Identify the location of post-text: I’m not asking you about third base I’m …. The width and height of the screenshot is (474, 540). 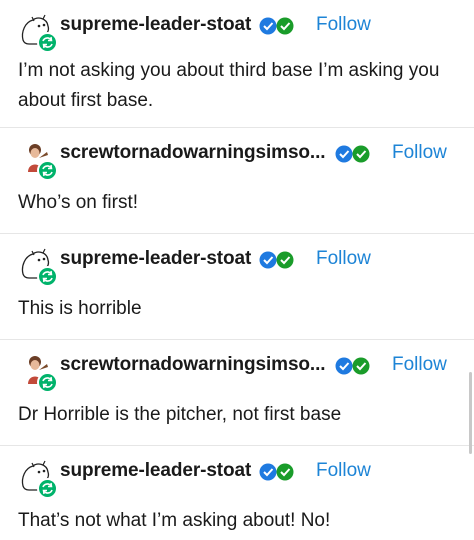
(229, 85).